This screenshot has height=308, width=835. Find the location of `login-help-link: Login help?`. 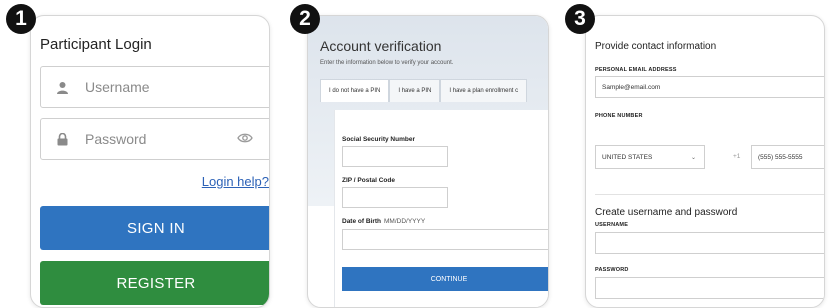

login-help-link: Login help? is located at coordinates (235, 181).